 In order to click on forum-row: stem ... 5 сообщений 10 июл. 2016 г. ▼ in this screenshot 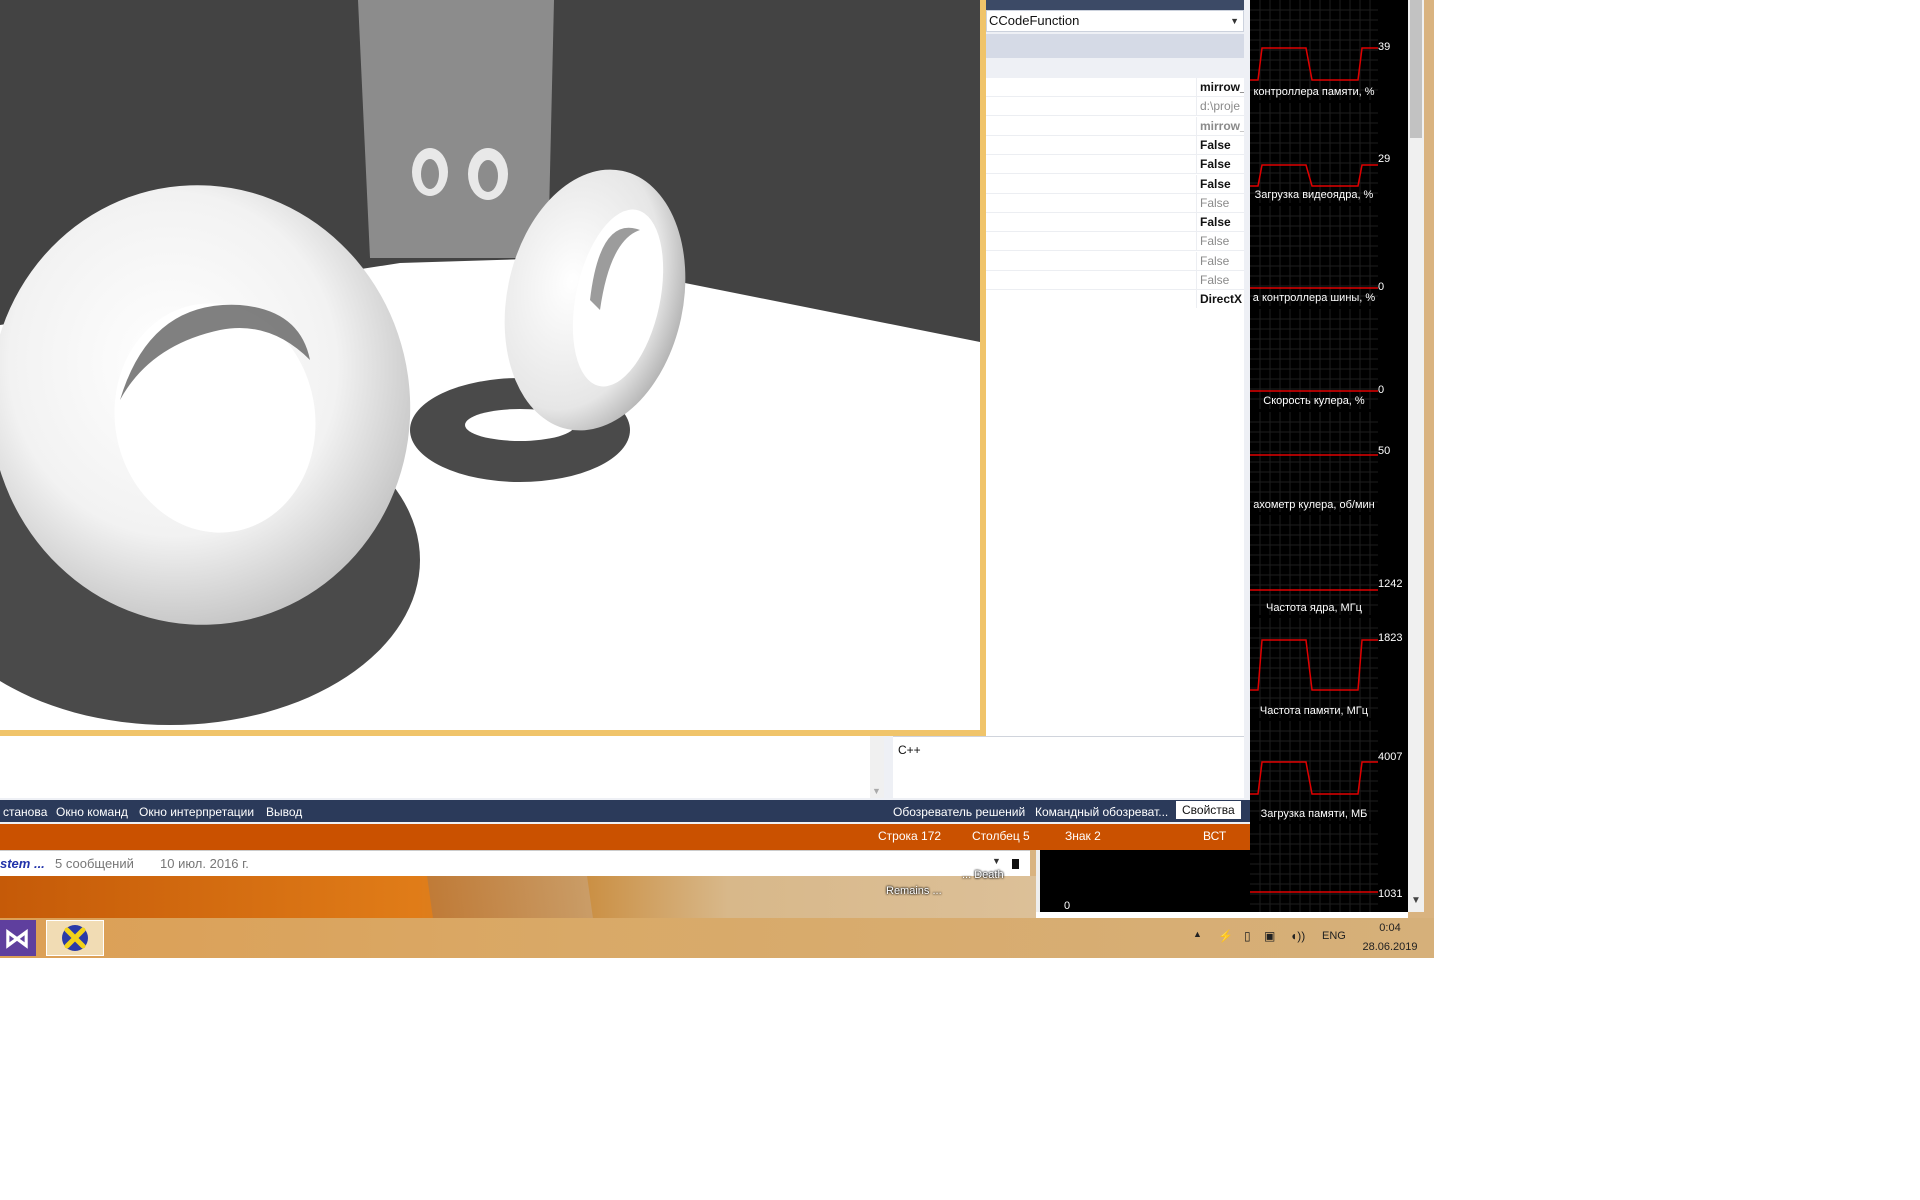, I will do `click(515, 863)`.